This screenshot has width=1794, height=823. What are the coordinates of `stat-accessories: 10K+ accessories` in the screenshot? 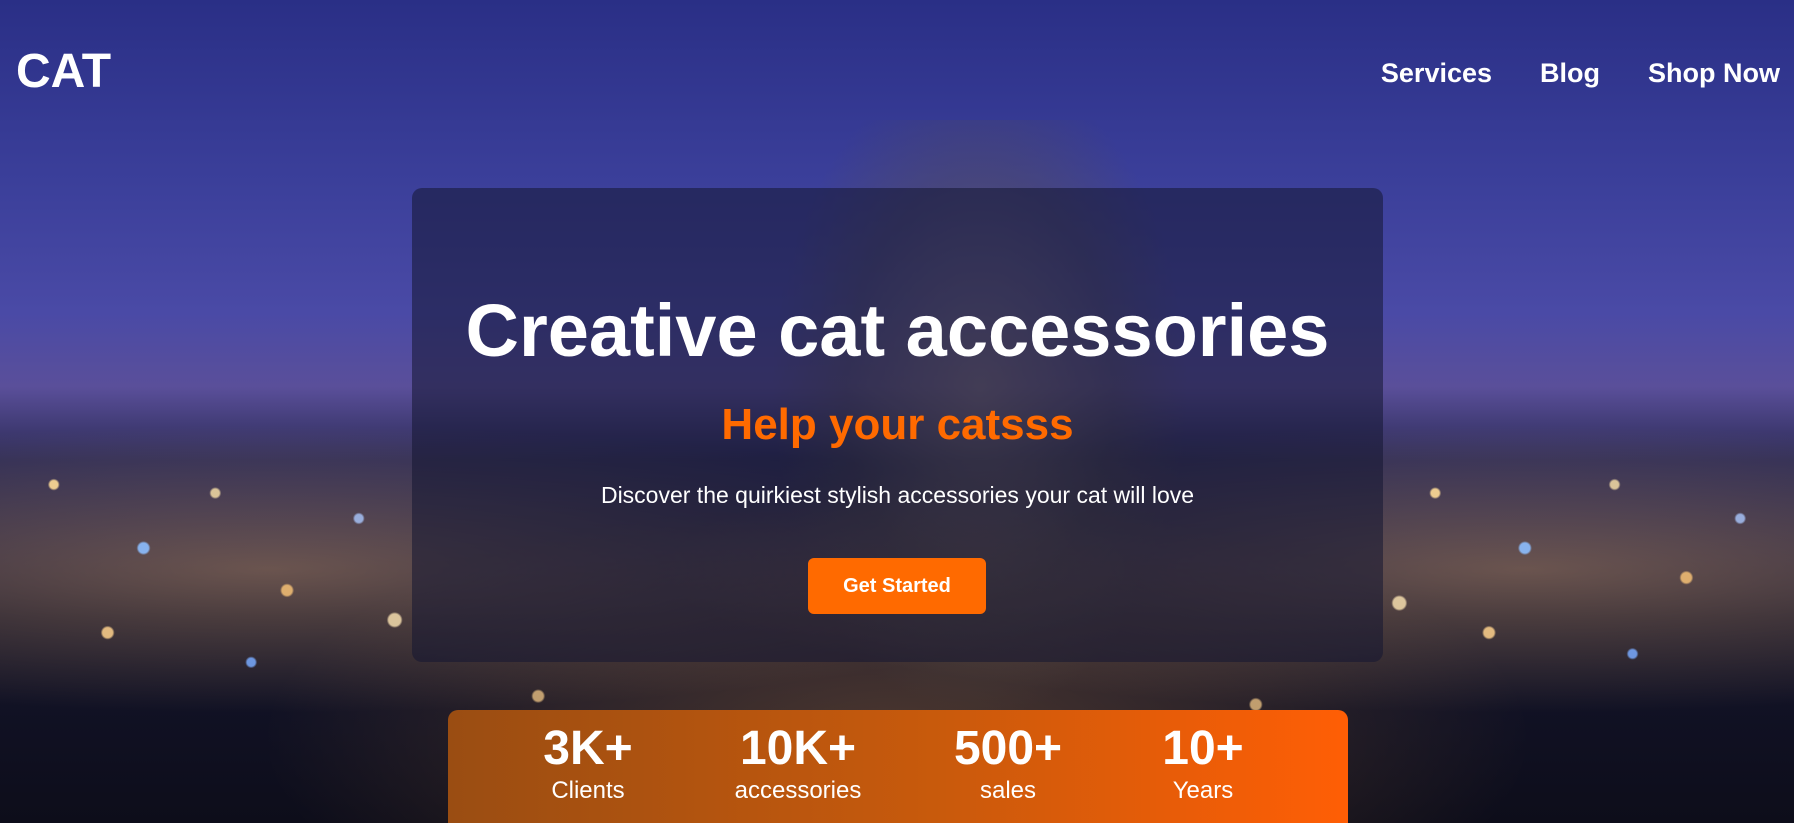 It's located at (798, 764).